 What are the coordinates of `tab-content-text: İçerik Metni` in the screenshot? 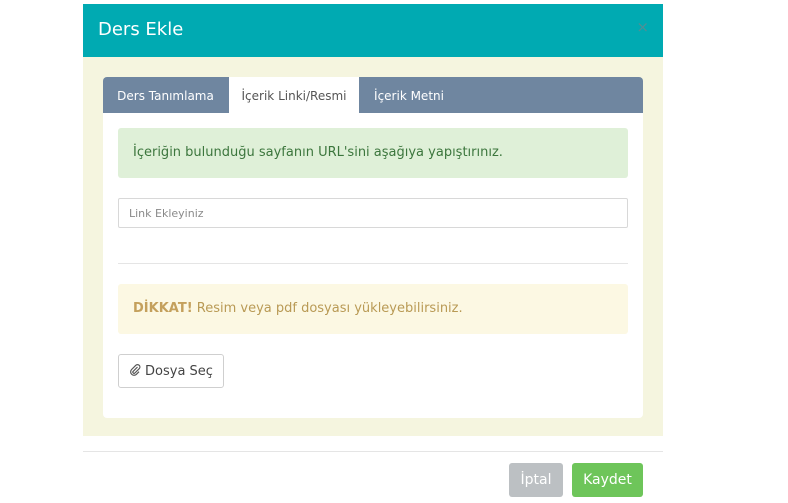 It's located at (409, 95).